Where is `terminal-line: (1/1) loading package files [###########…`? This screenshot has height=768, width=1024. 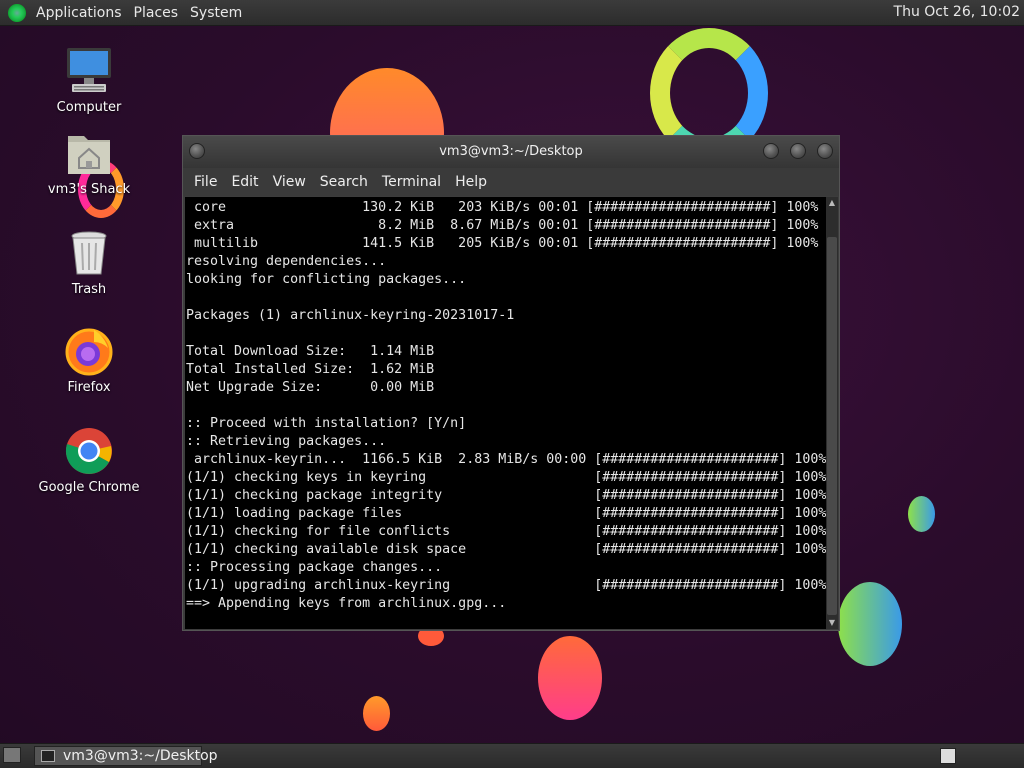
terminal-line: (1/1) loading package files [###########… is located at coordinates (506, 513).